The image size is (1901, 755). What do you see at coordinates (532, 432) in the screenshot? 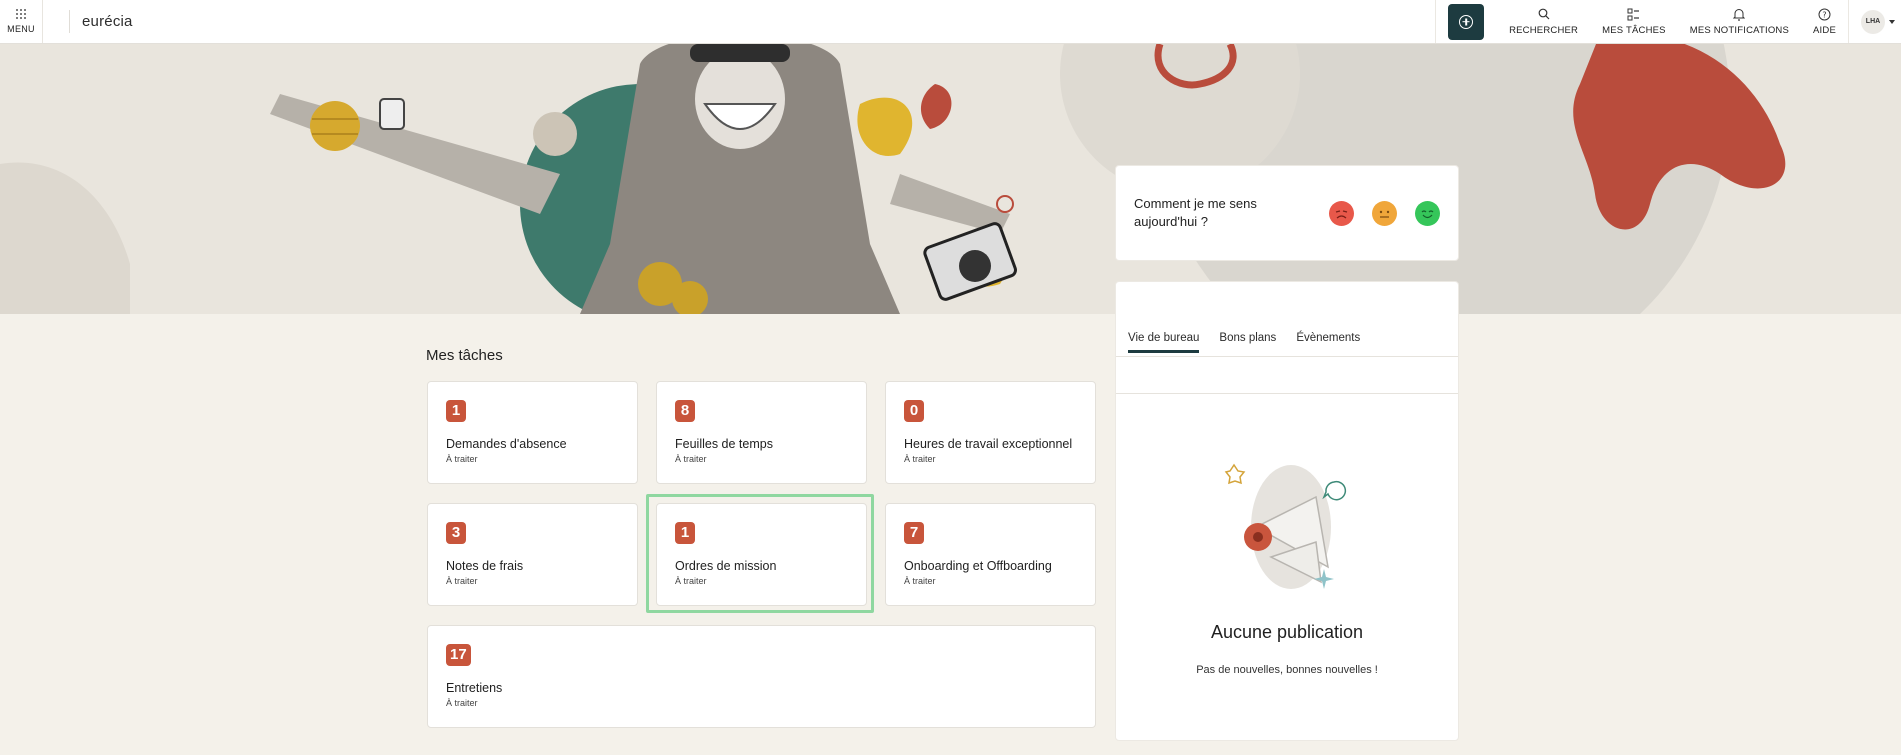
I see `task-card-absence: 1 Demandes d'absence À traiter` at bounding box center [532, 432].